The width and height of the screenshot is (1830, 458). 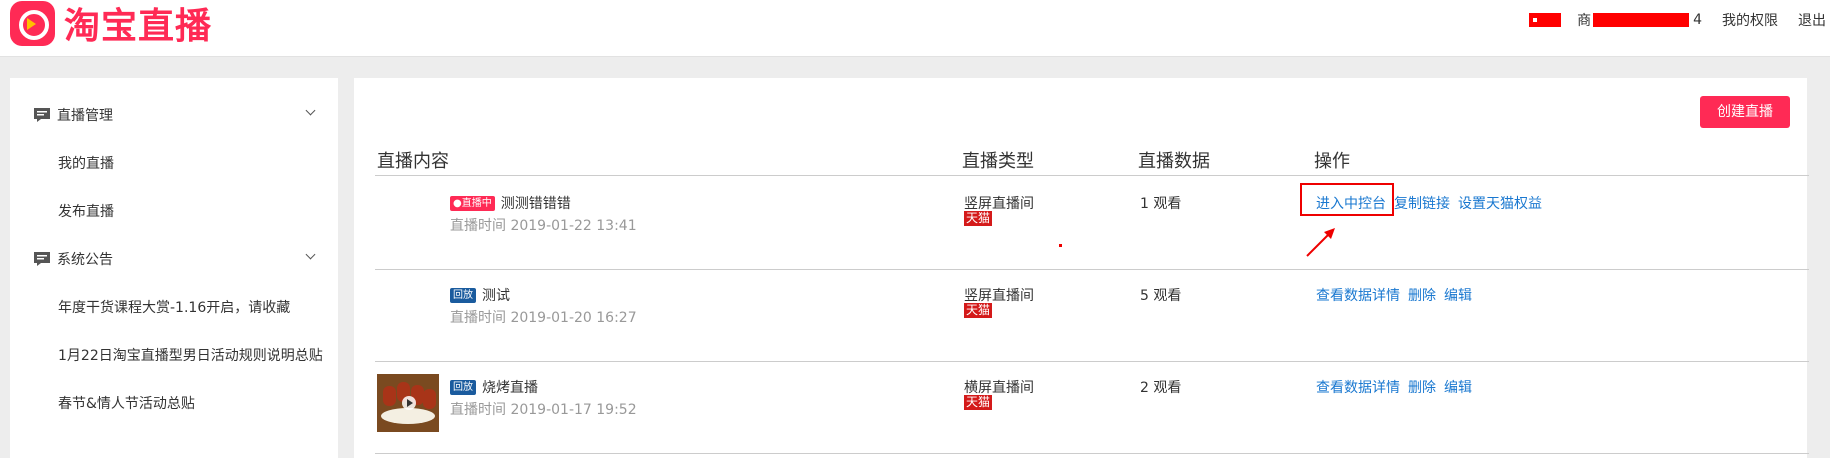 What do you see at coordinates (1161, 296) in the screenshot?
I see `view-count: 5 观看` at bounding box center [1161, 296].